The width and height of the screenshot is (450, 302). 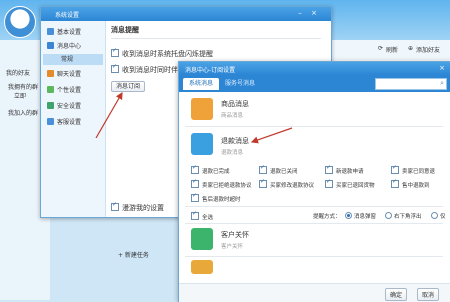 What do you see at coordinates (235, 141) in the screenshot?
I see `refund-message-title: 退款消息` at bounding box center [235, 141].